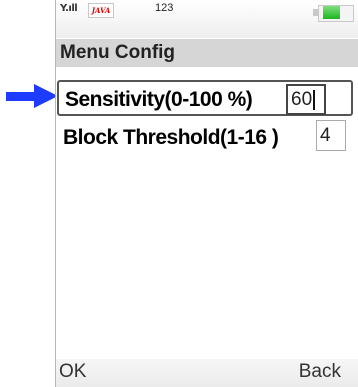 This screenshot has width=358, height=387. Describe the element at coordinates (171, 137) in the screenshot. I see `block-threshold-label: Block Threshold(1-16 )` at that location.